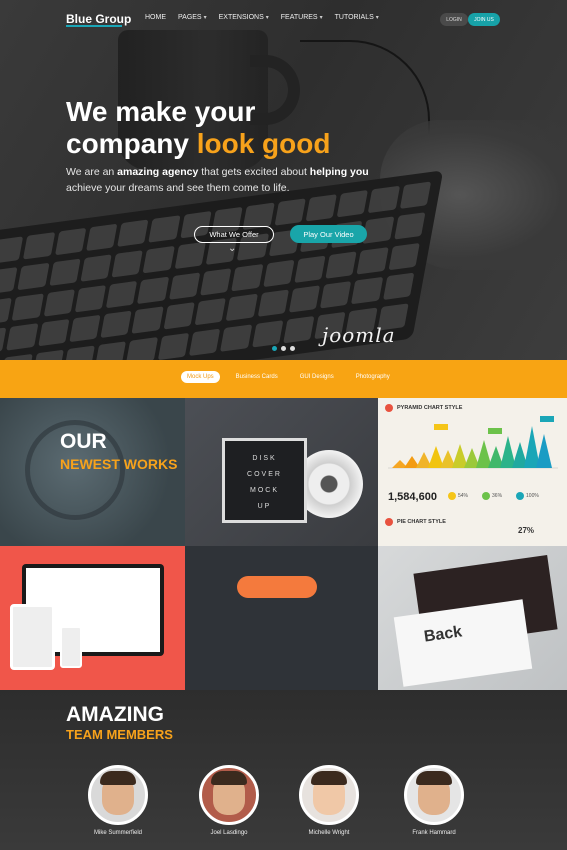  I want to click on works-heading-line1: OUR, so click(83, 441).